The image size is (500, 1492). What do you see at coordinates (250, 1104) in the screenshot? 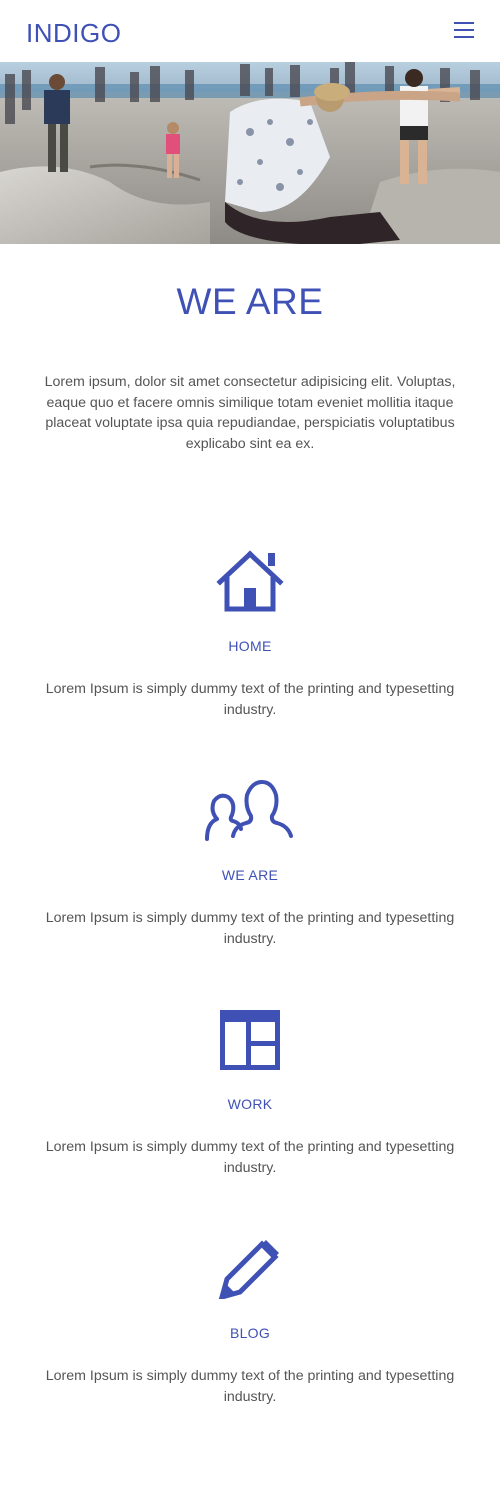
I see `feature-work-link: WORK` at bounding box center [250, 1104].